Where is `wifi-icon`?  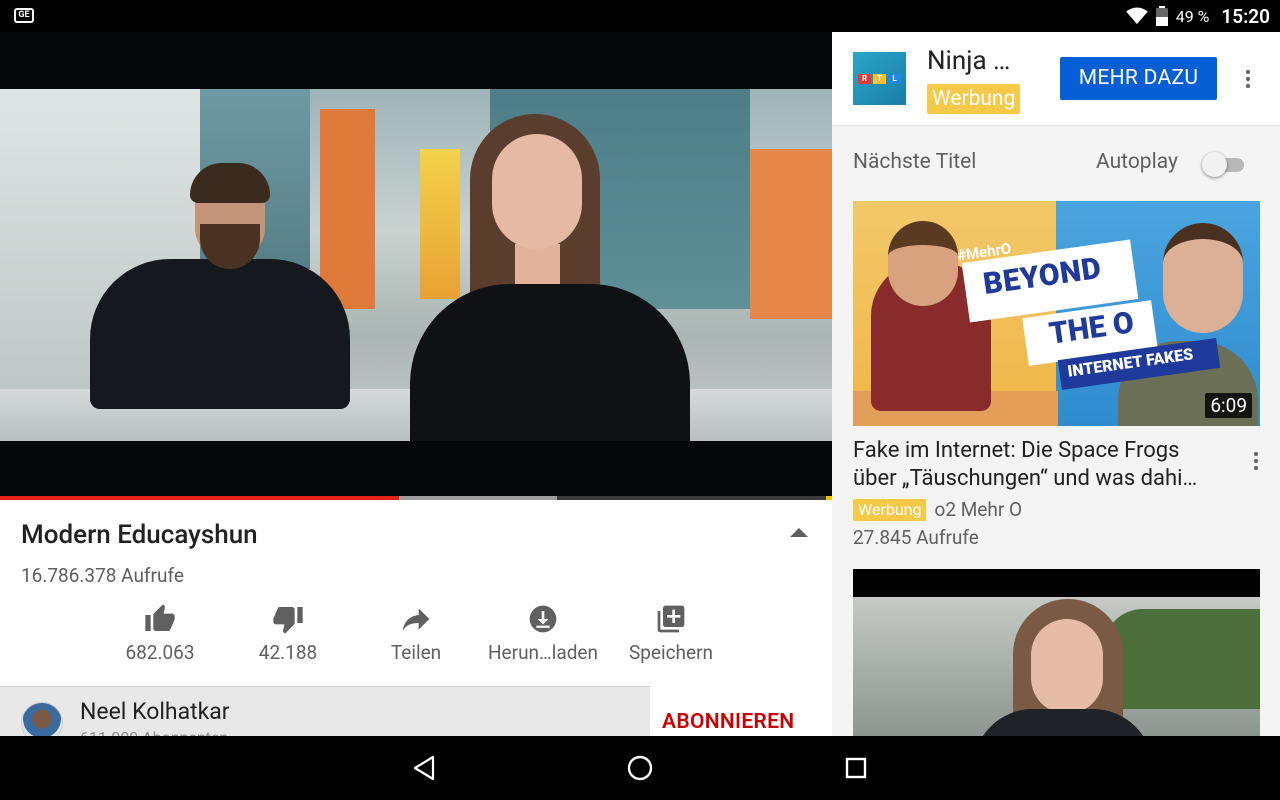 wifi-icon is located at coordinates (1136, 16).